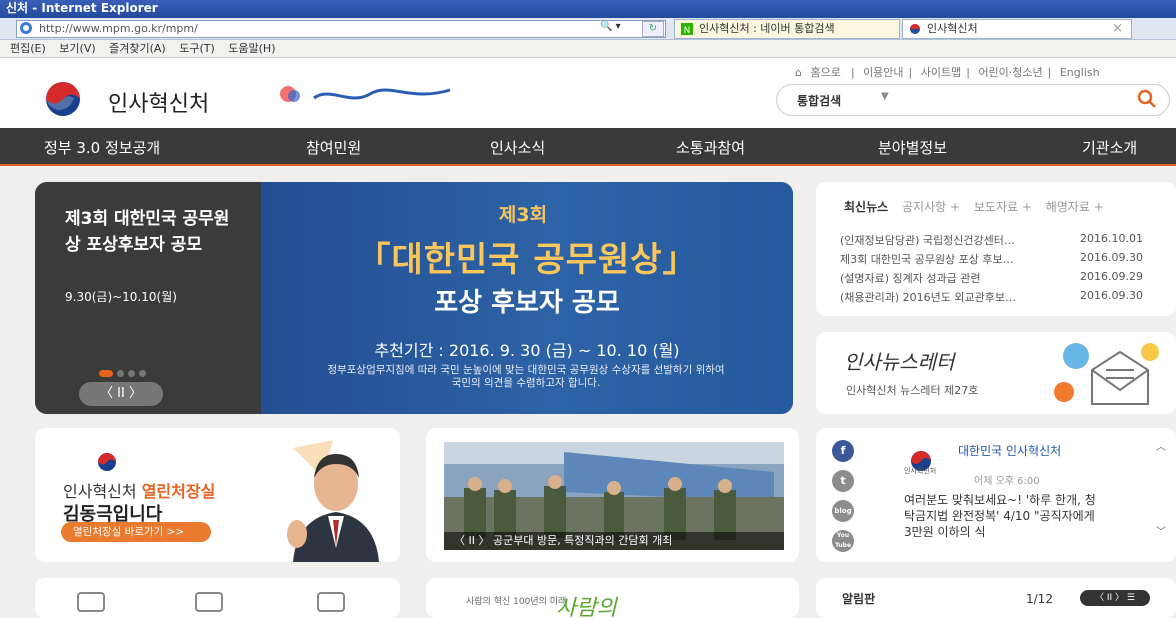 This screenshot has height=618, width=1176. I want to click on book-banner-card: 사람의 혁신 100년의 미래 사람의, so click(612, 598).